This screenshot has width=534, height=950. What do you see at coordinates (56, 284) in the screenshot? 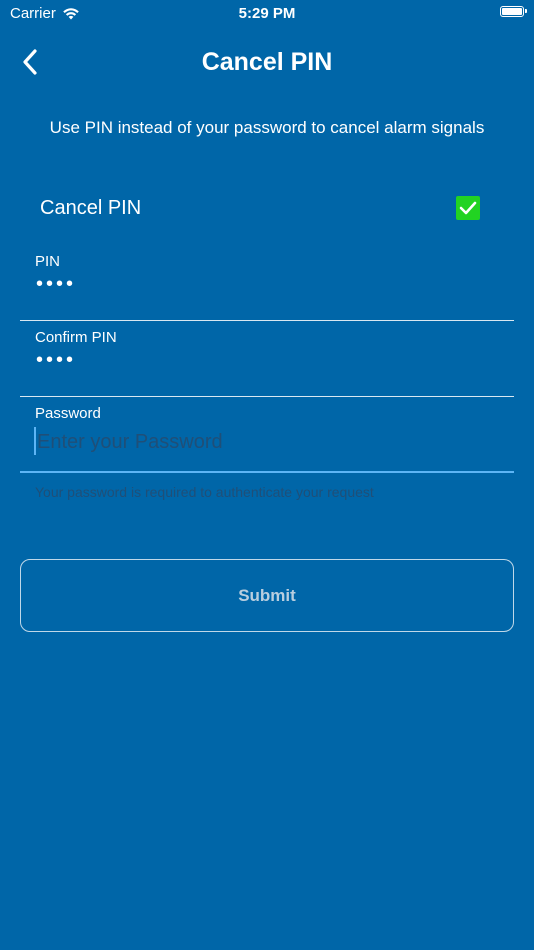
I see `pin-field-value: ••••` at bounding box center [56, 284].